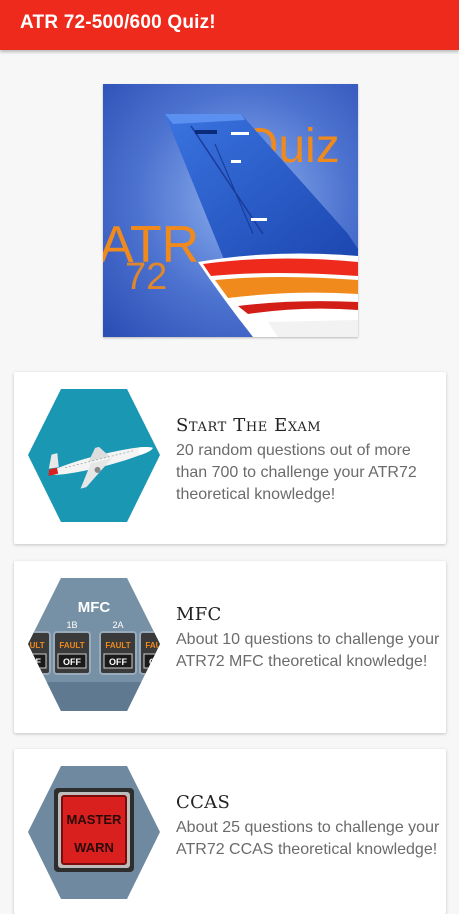 The image size is (459, 914). I want to click on mfc-col-2a: 2A, so click(117, 625).